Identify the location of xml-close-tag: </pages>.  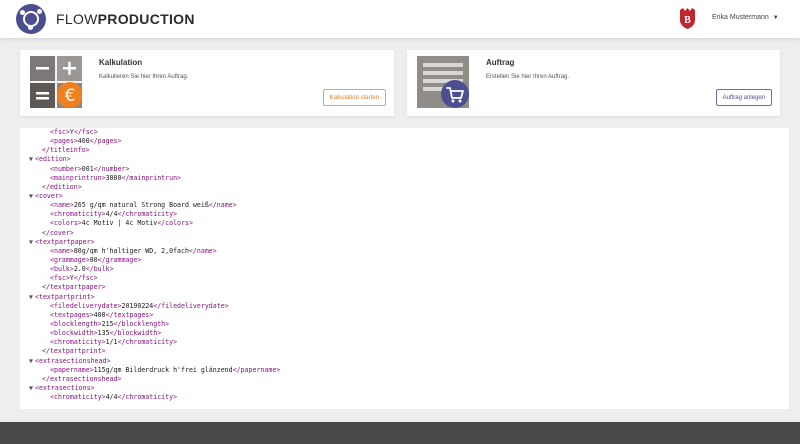
(105, 141).